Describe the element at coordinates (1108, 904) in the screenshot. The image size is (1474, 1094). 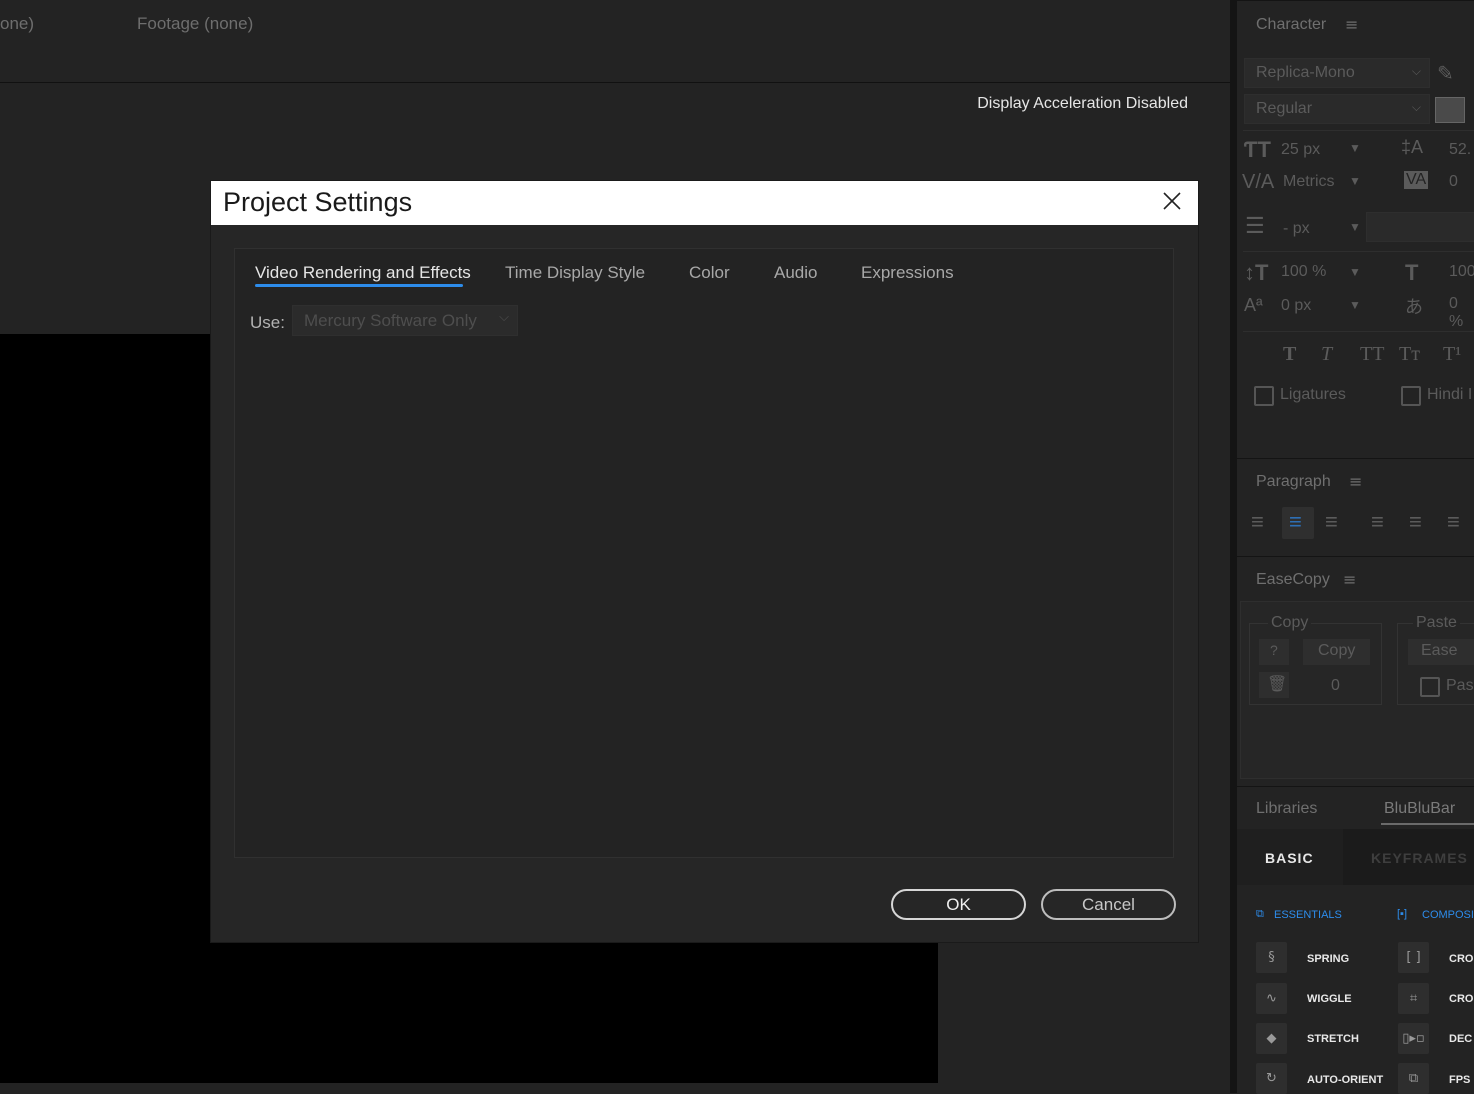
I see `cancel-button: Cancel` at that location.